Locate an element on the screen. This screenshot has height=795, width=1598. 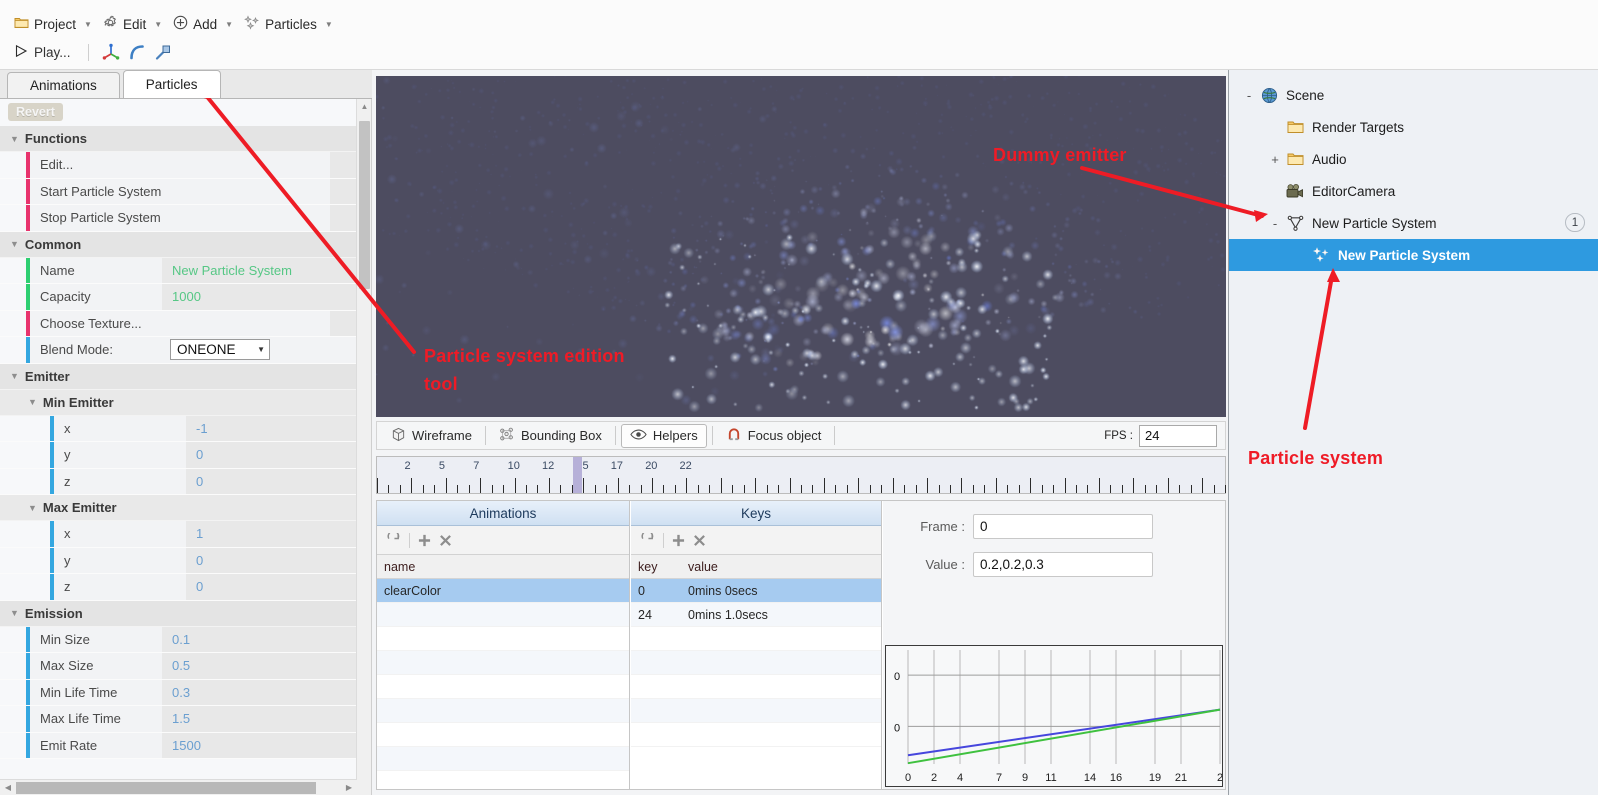
property-row: Blend Mode: ONEONE ▼ is located at coordinates (178, 350).